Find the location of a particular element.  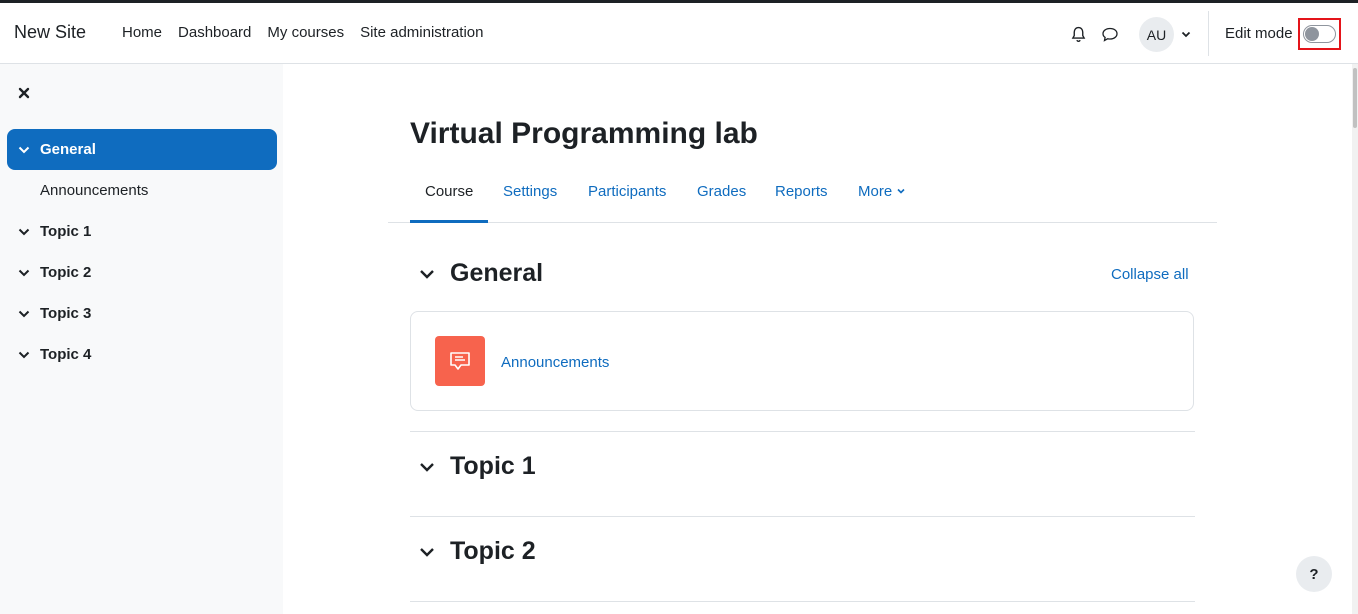

activity-announcements-link: Announcements is located at coordinates (555, 362).